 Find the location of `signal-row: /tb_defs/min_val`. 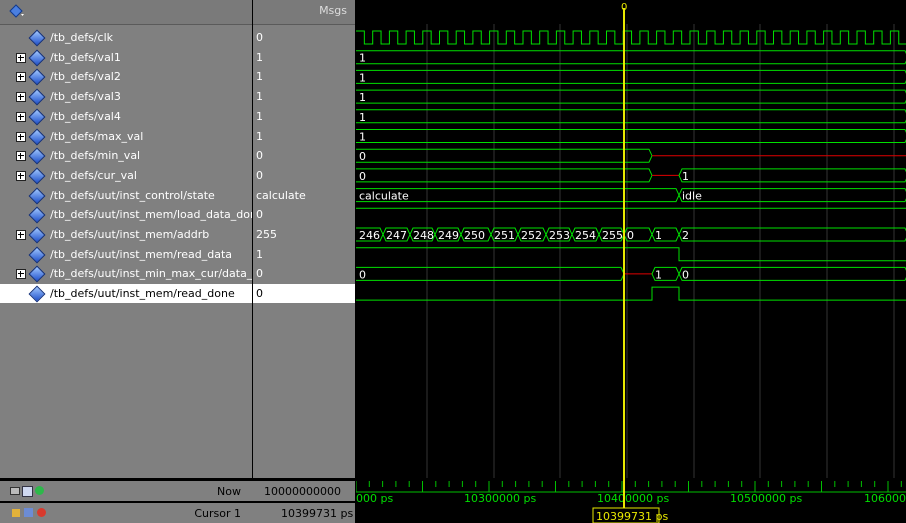

signal-row: /tb_defs/min_val is located at coordinates (126, 155).